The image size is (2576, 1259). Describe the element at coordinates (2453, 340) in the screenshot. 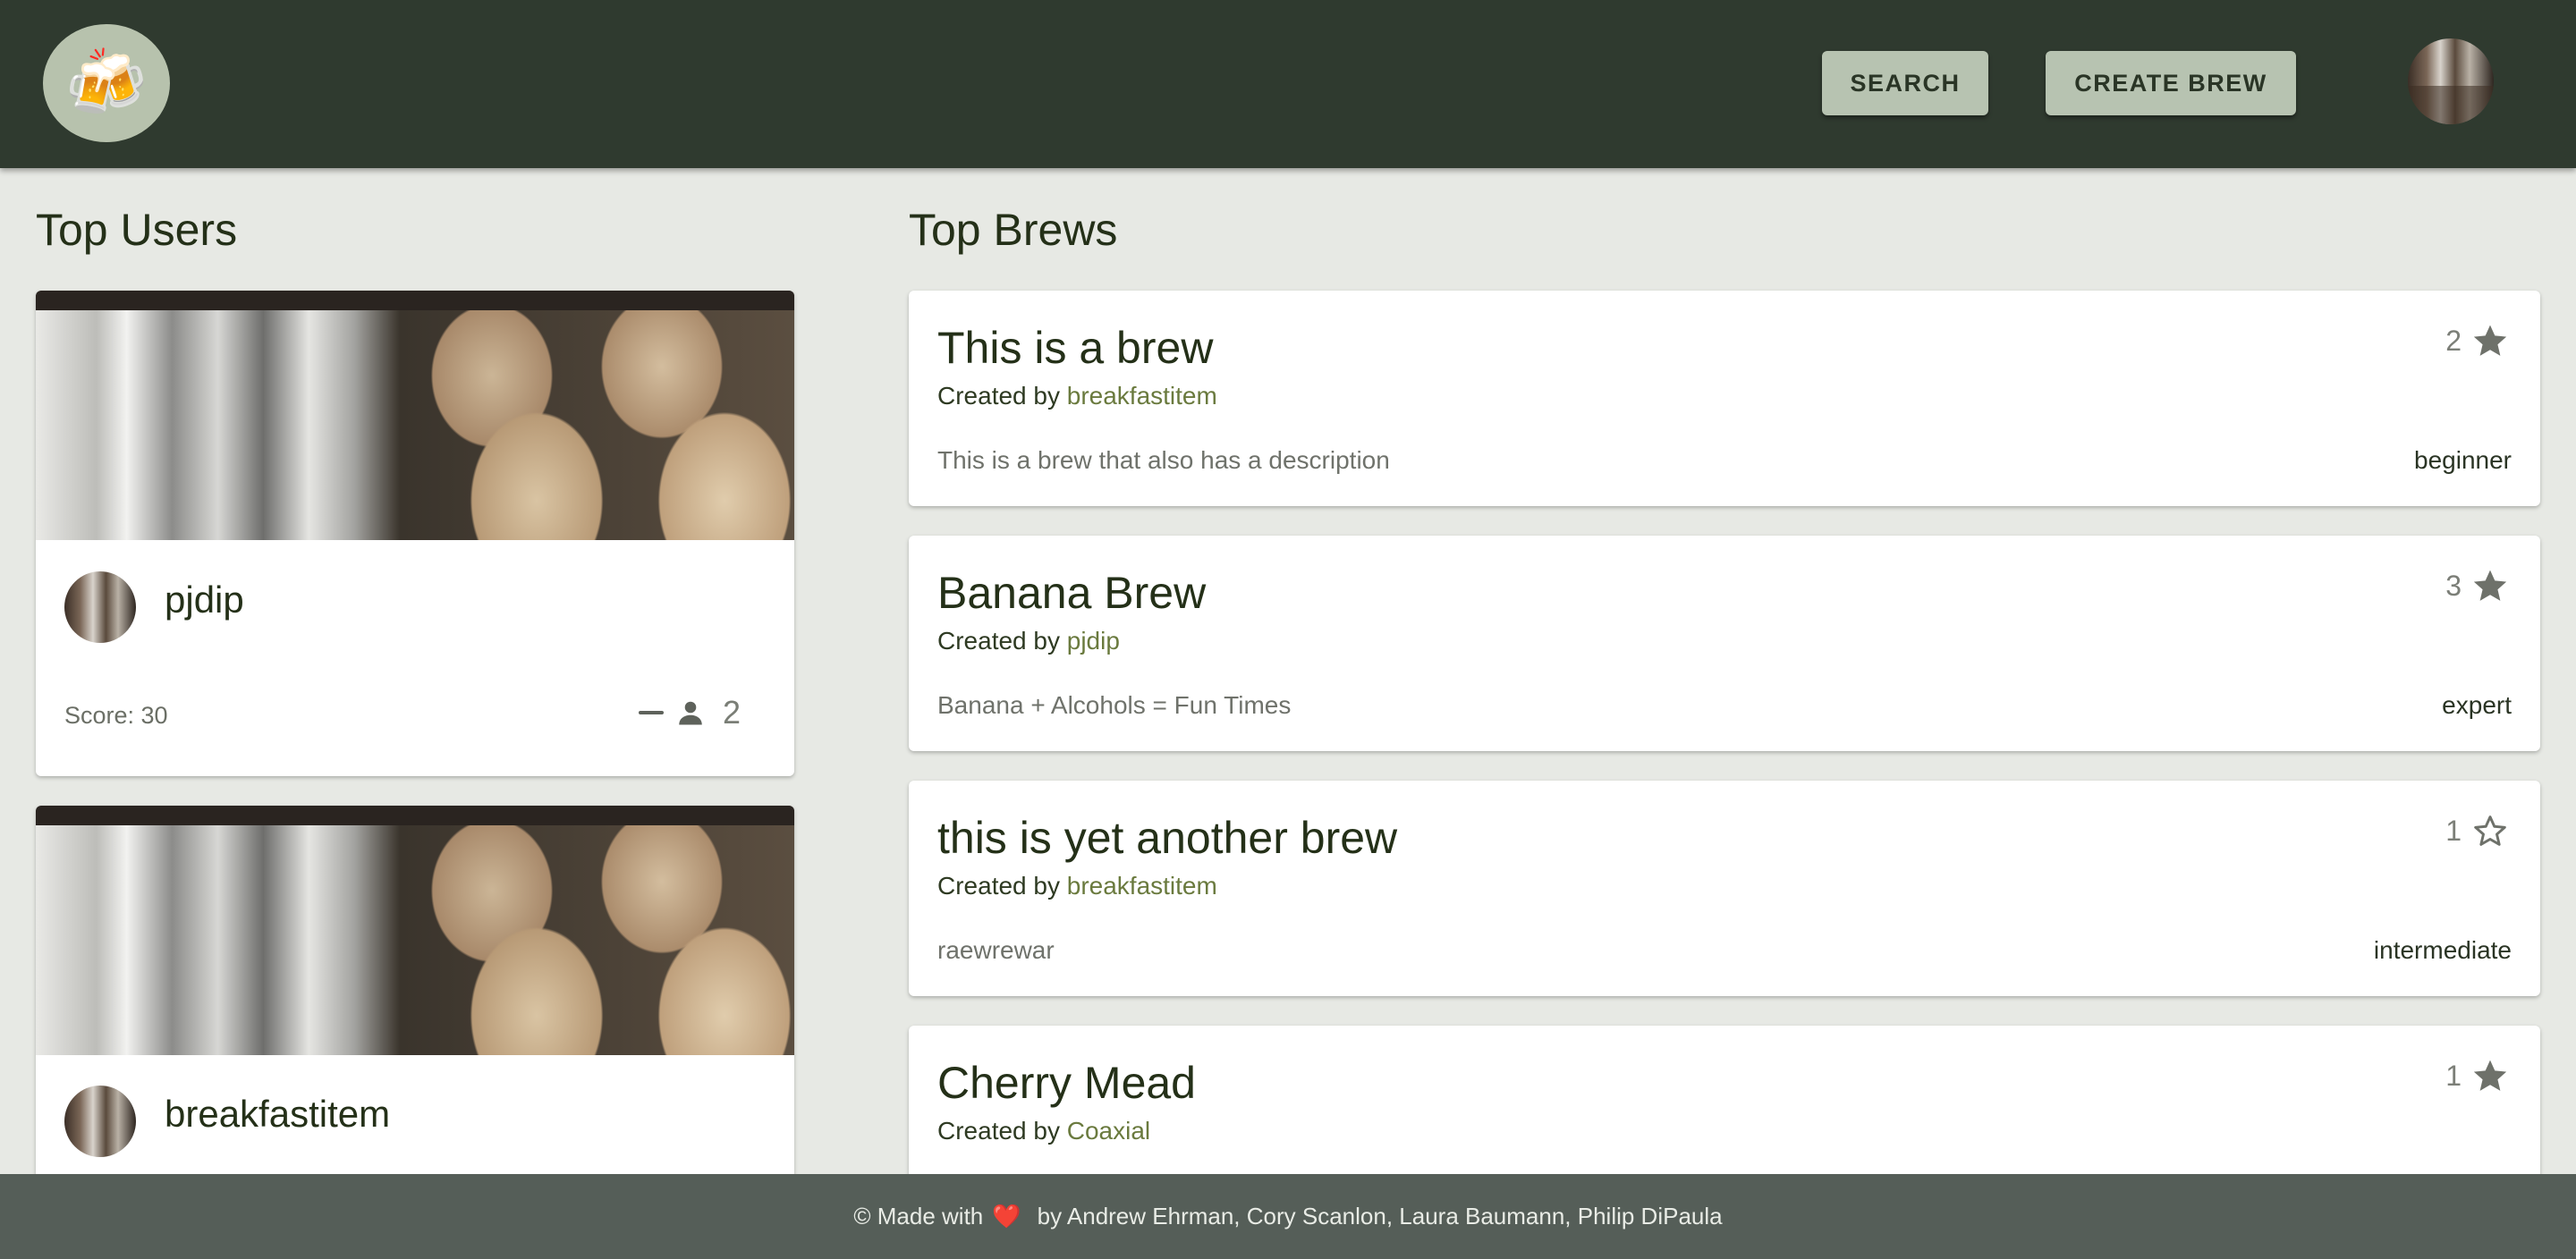

I see `rating-count: 2` at that location.